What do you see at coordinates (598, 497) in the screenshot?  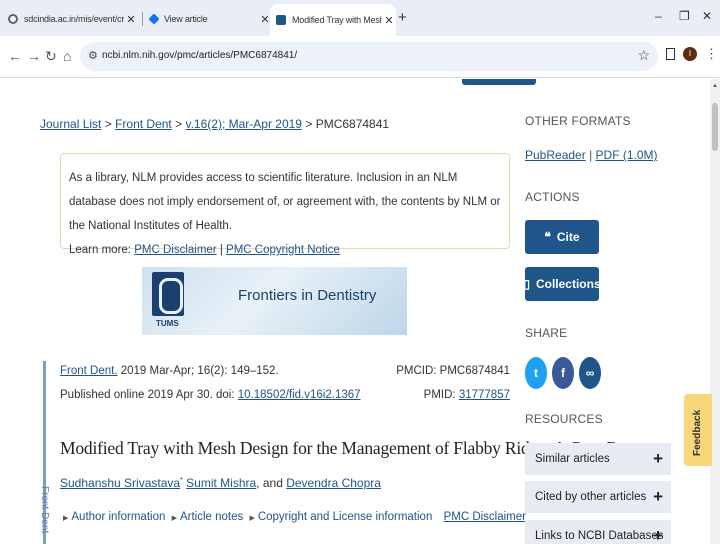 I see `cited-by-accordion: Cited by other articles +` at bounding box center [598, 497].